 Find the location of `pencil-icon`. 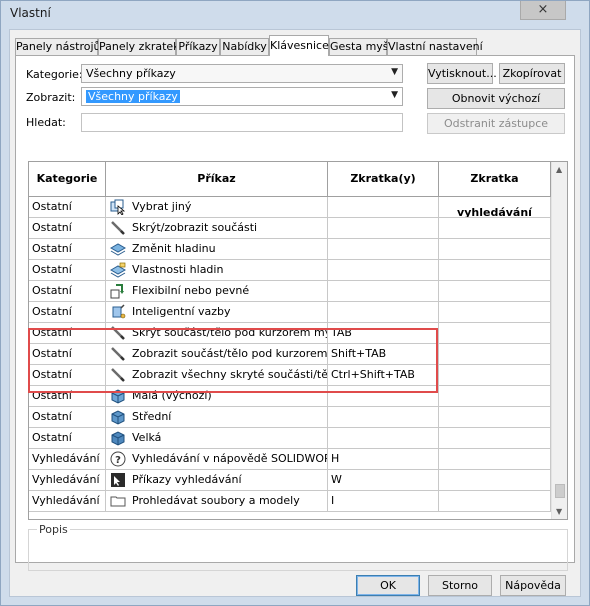

pencil-icon is located at coordinates (118, 375).